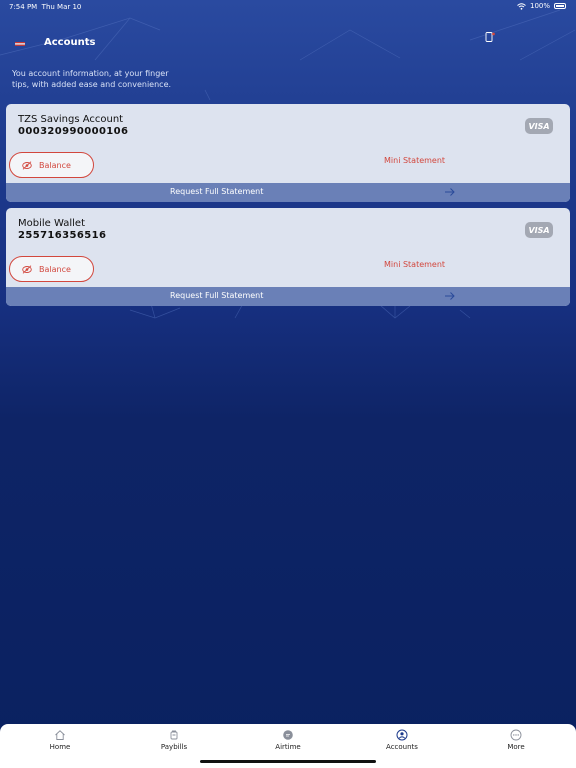  Describe the element at coordinates (61, 7) in the screenshot. I see `status-date: Thu Mar 10` at that location.